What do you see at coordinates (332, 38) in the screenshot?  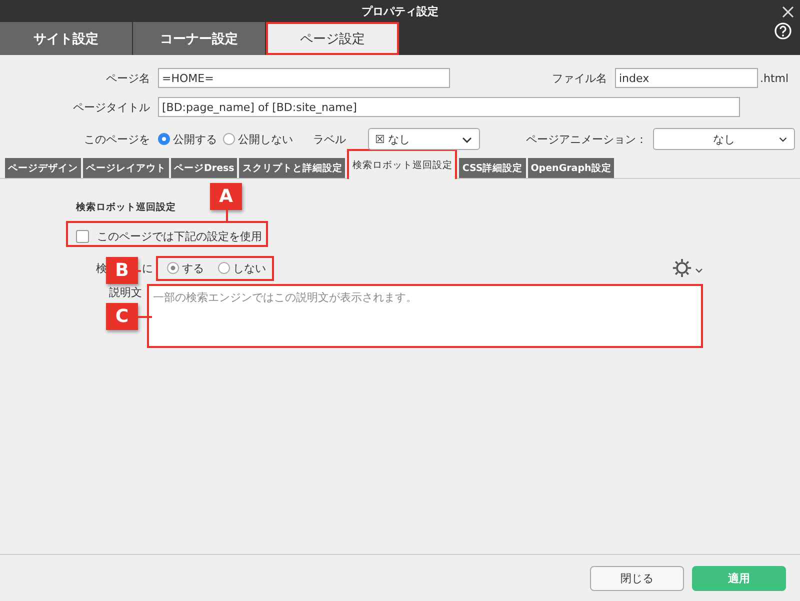 I see `tab: ページ設定` at bounding box center [332, 38].